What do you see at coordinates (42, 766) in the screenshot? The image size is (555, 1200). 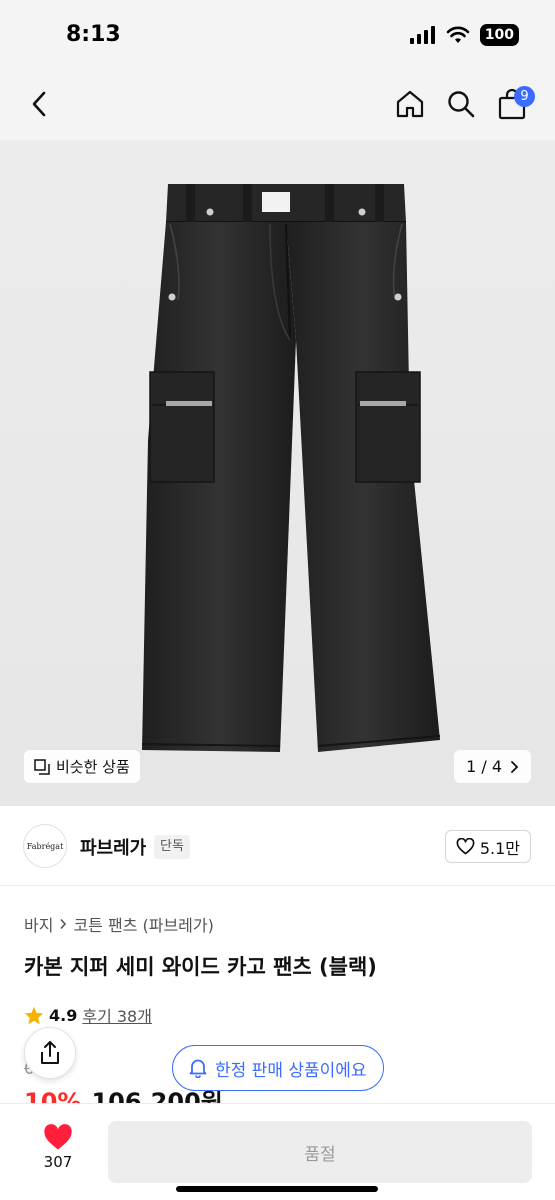 I see `copy-icon` at bounding box center [42, 766].